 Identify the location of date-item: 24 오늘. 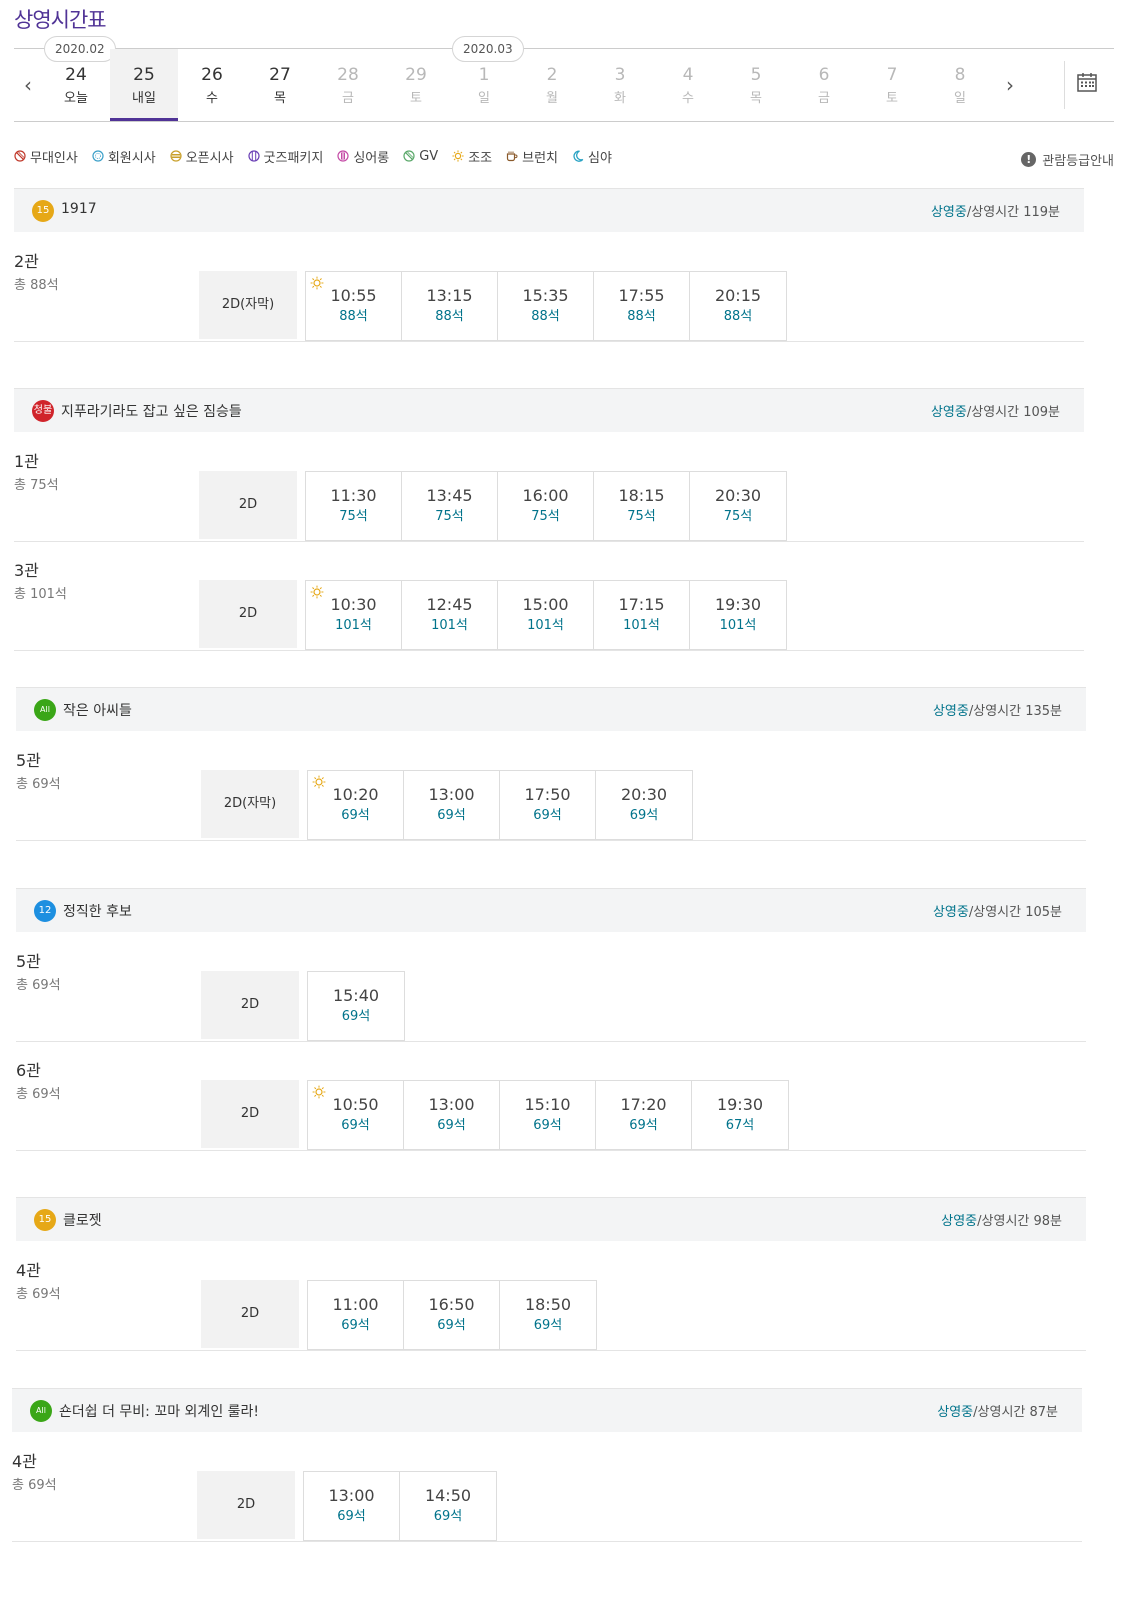
(76, 85).